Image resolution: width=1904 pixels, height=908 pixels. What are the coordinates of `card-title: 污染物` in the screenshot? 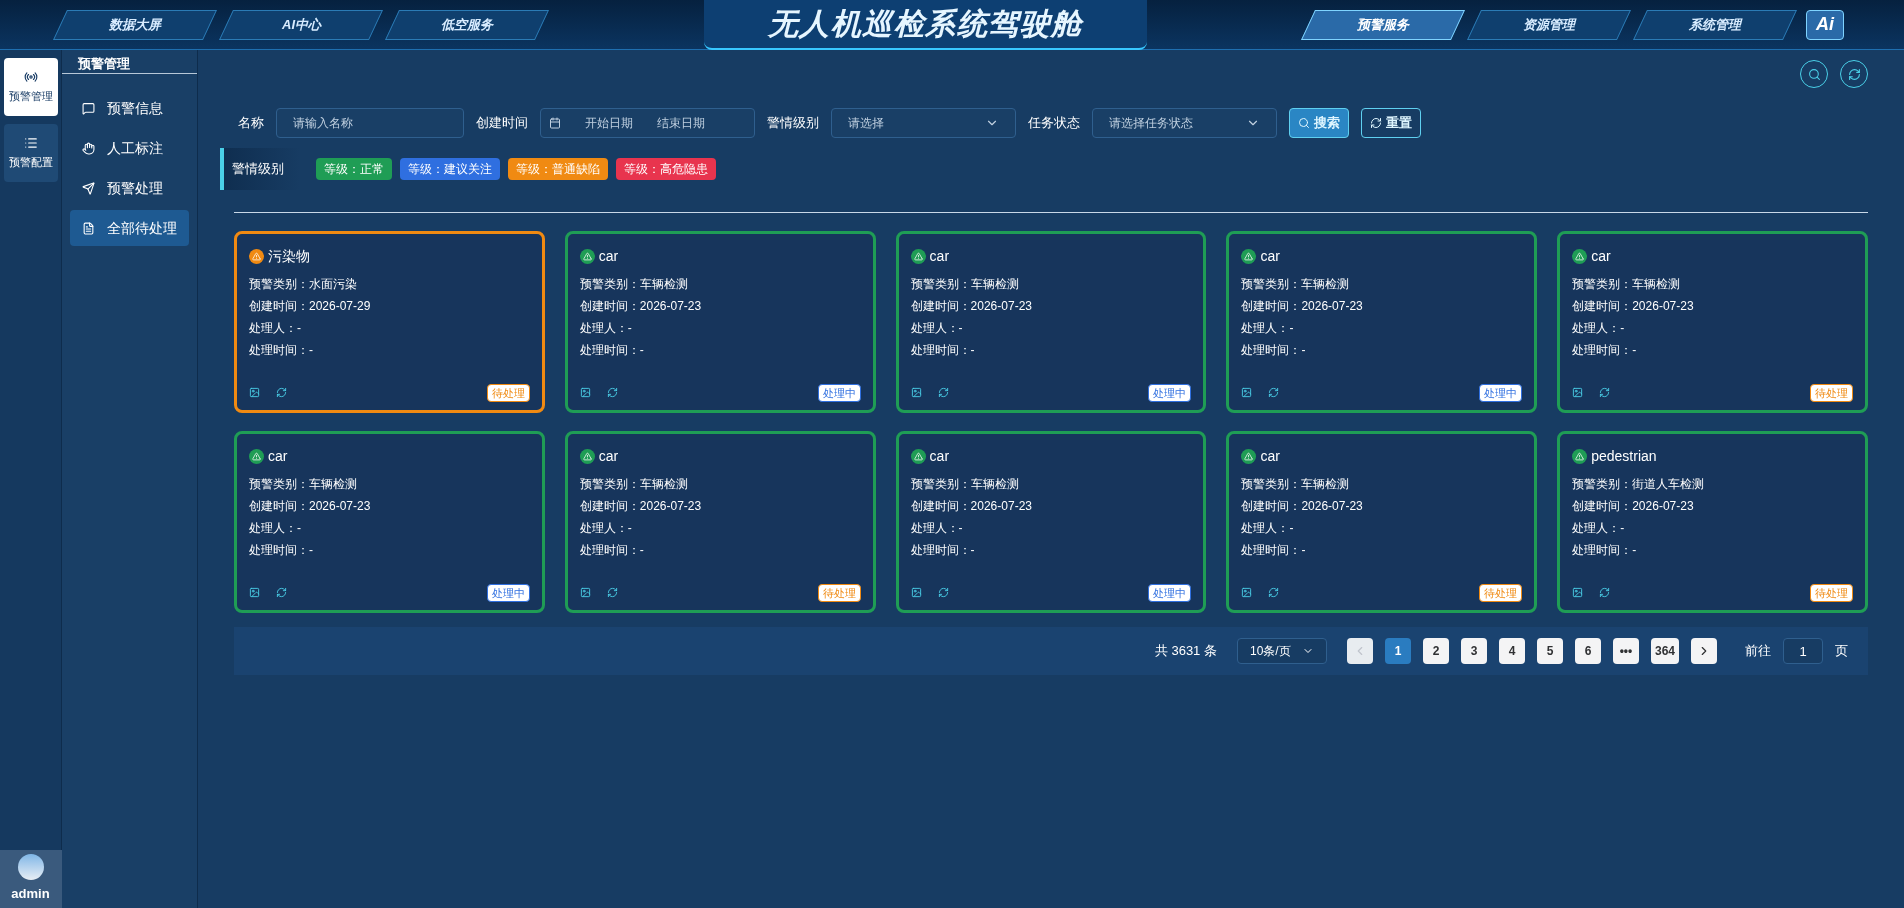 It's located at (289, 256).